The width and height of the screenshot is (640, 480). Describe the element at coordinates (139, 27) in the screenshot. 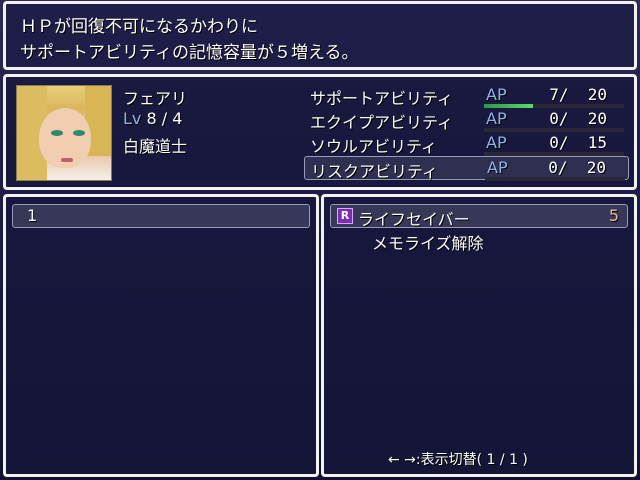

I see `help-text-line-1: ＨＰが回復不可になるかわりに` at that location.